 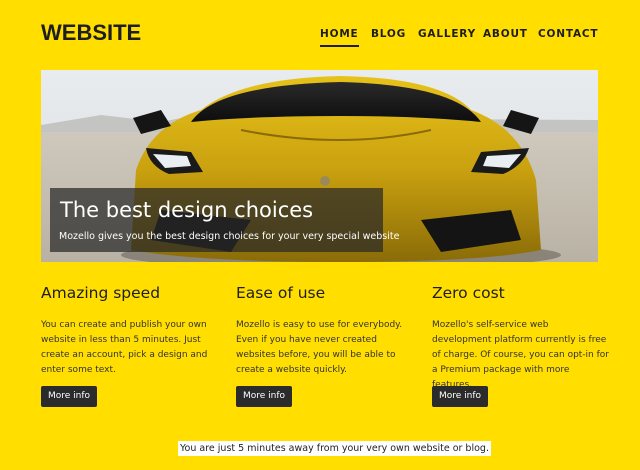 I want to click on feature-title: Zero cost, so click(x=468, y=293).